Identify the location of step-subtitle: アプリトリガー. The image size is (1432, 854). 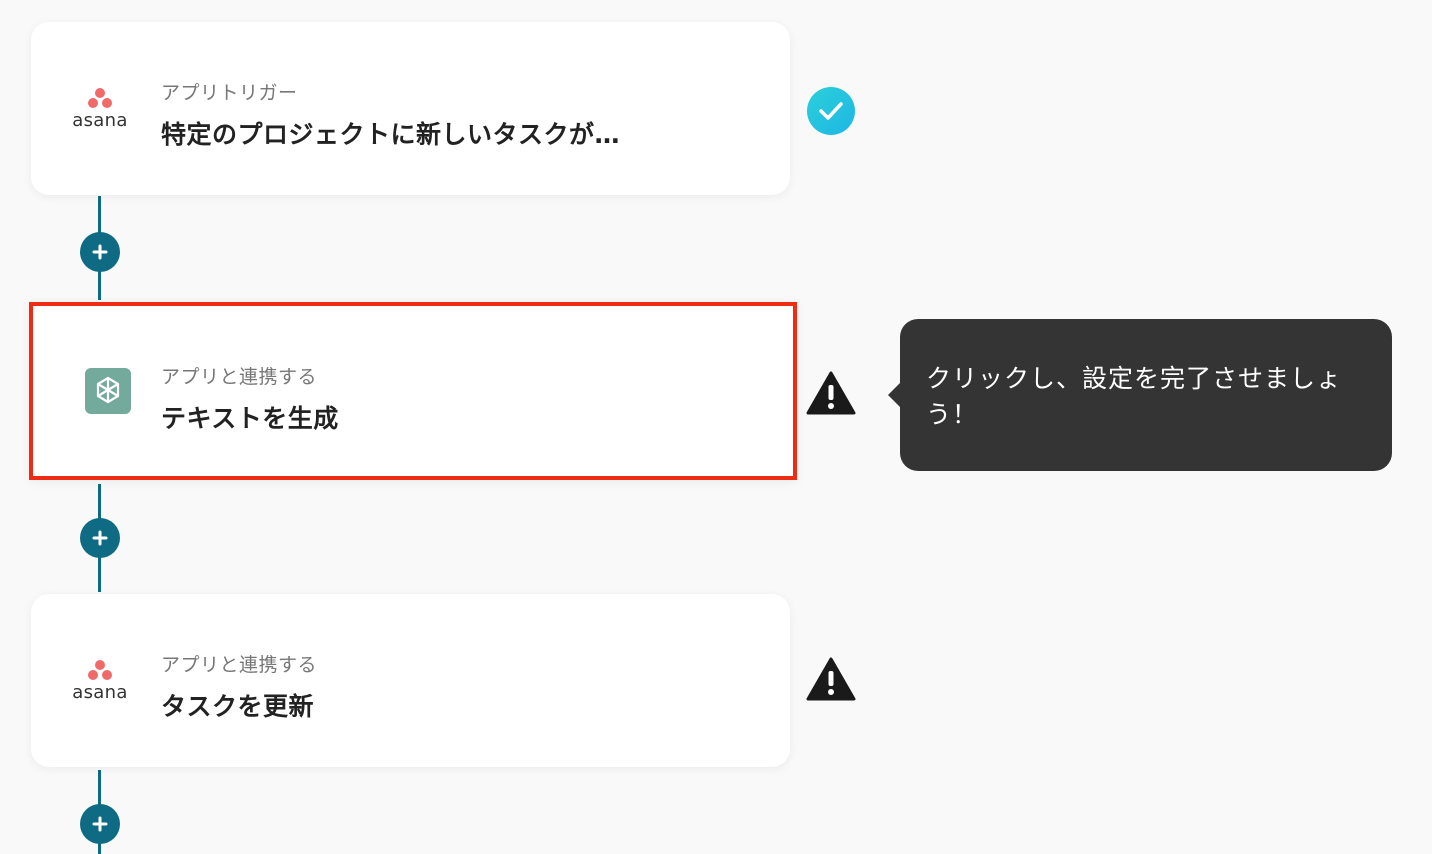
(229, 93).